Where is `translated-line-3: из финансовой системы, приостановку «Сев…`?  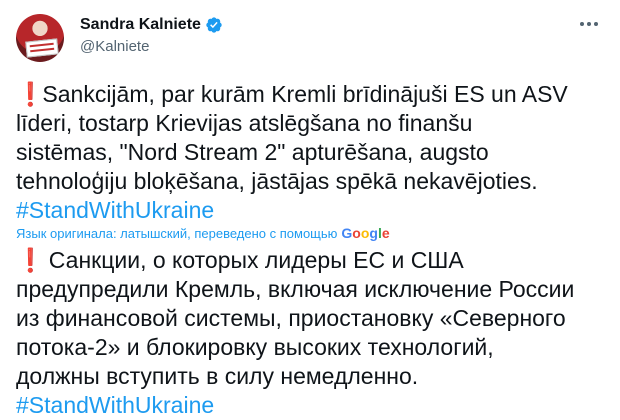 translated-line-3: из финансовой системы, приостановку «Сев… is located at coordinates (291, 318).